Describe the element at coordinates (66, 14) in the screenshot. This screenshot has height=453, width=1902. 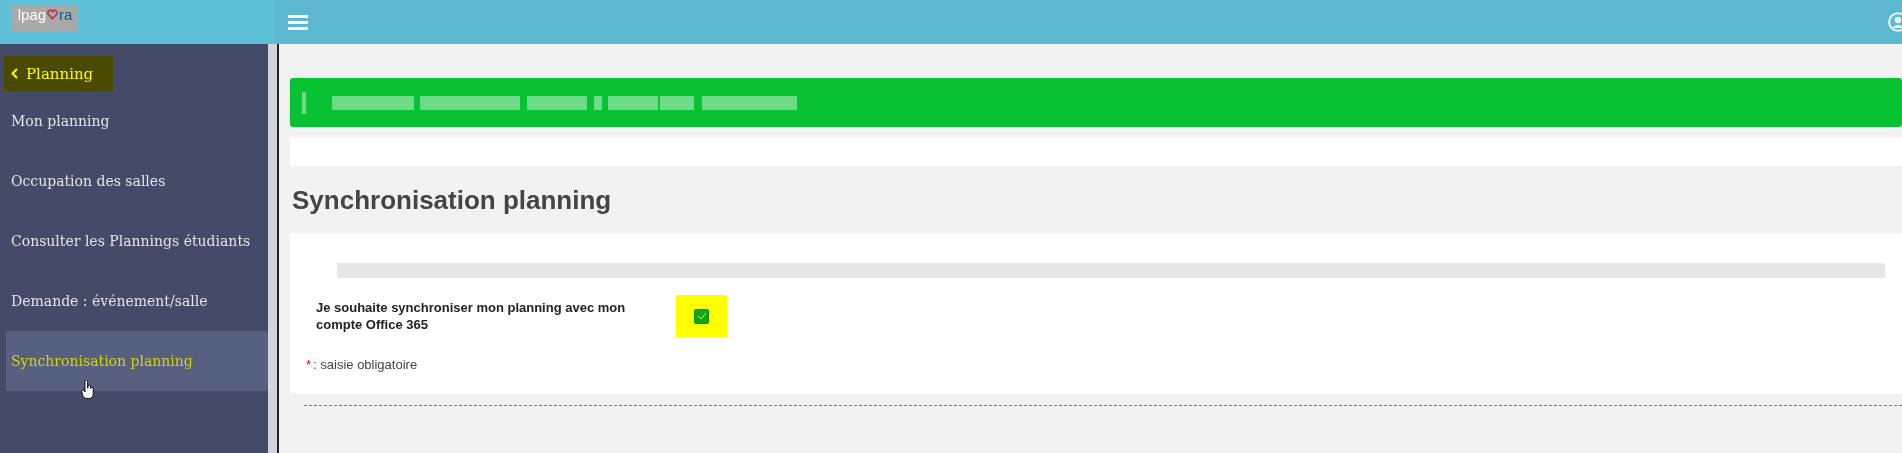
I see `logo-text: ra` at that location.